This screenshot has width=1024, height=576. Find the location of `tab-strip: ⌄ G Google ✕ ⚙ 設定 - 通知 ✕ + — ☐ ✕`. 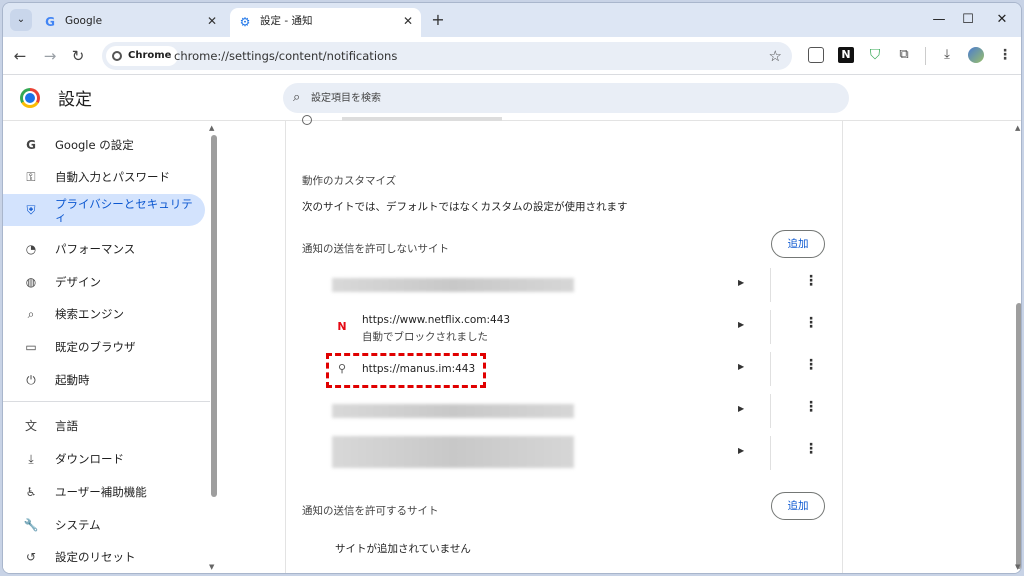

tab-strip: ⌄ G Google ✕ ⚙ 設定 - 通知 ✕ + — ☐ ✕ is located at coordinates (512, 20).